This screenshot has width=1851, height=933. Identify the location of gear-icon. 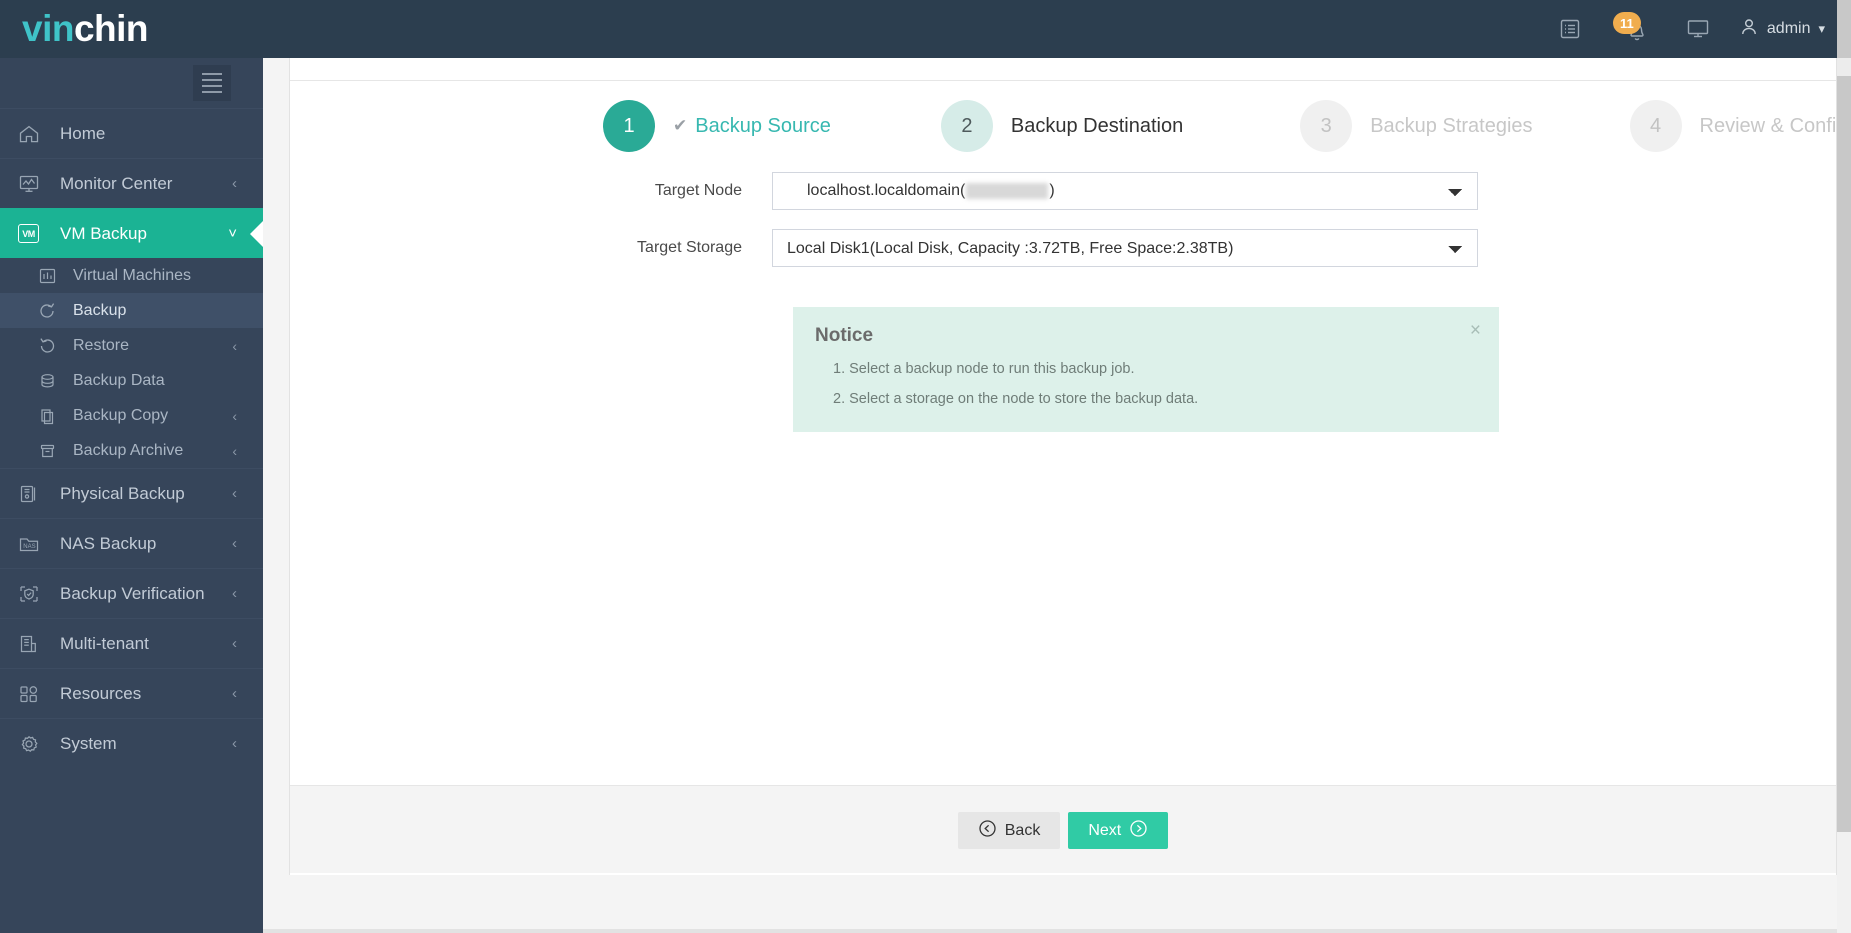
(33, 744).